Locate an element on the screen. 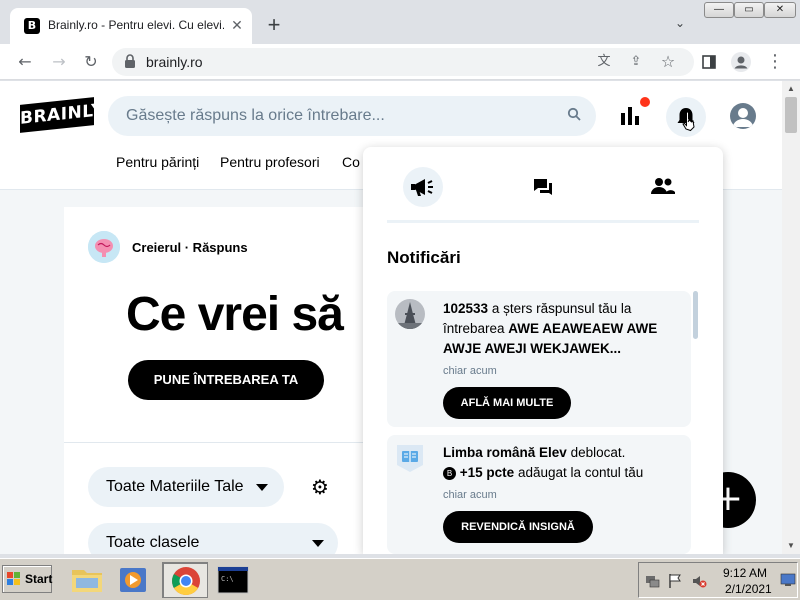  chrome-taskbar-icon is located at coordinates (185, 580).